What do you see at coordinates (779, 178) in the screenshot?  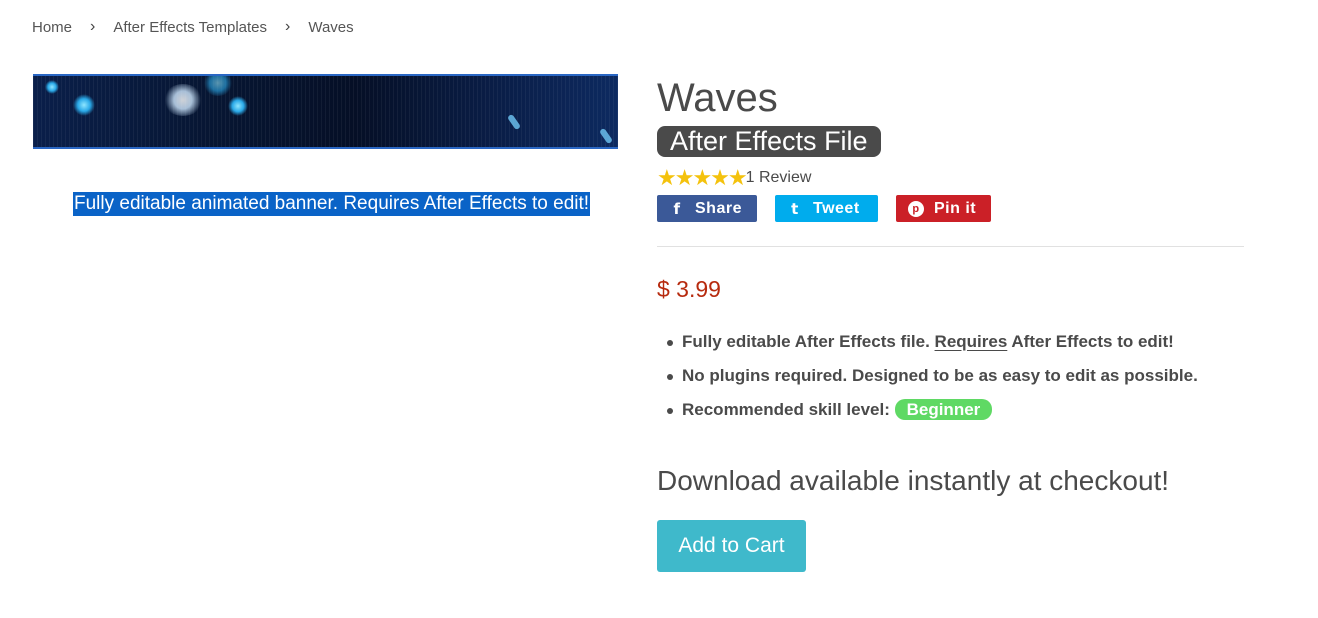 I see `review-count: 1 Review` at bounding box center [779, 178].